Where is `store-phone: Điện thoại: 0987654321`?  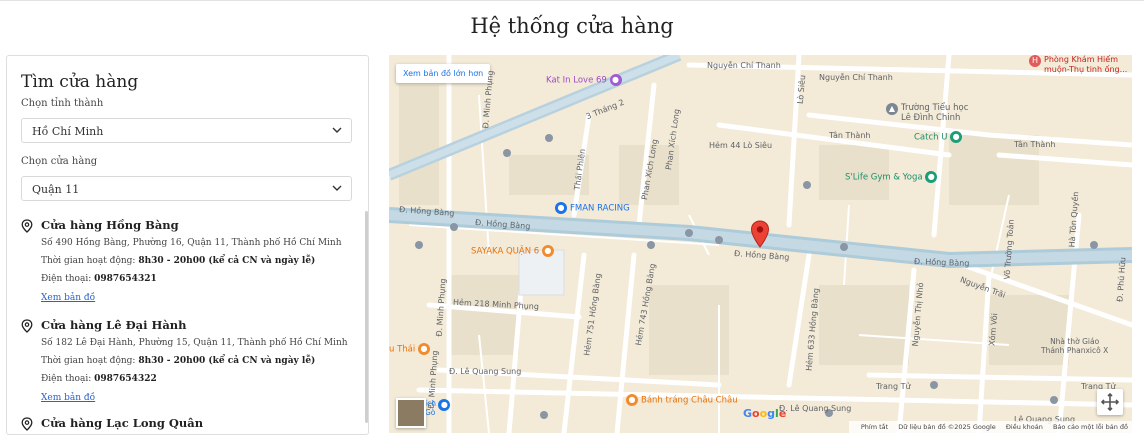
store-phone: Điện thoại: 0987654321 is located at coordinates (99, 279).